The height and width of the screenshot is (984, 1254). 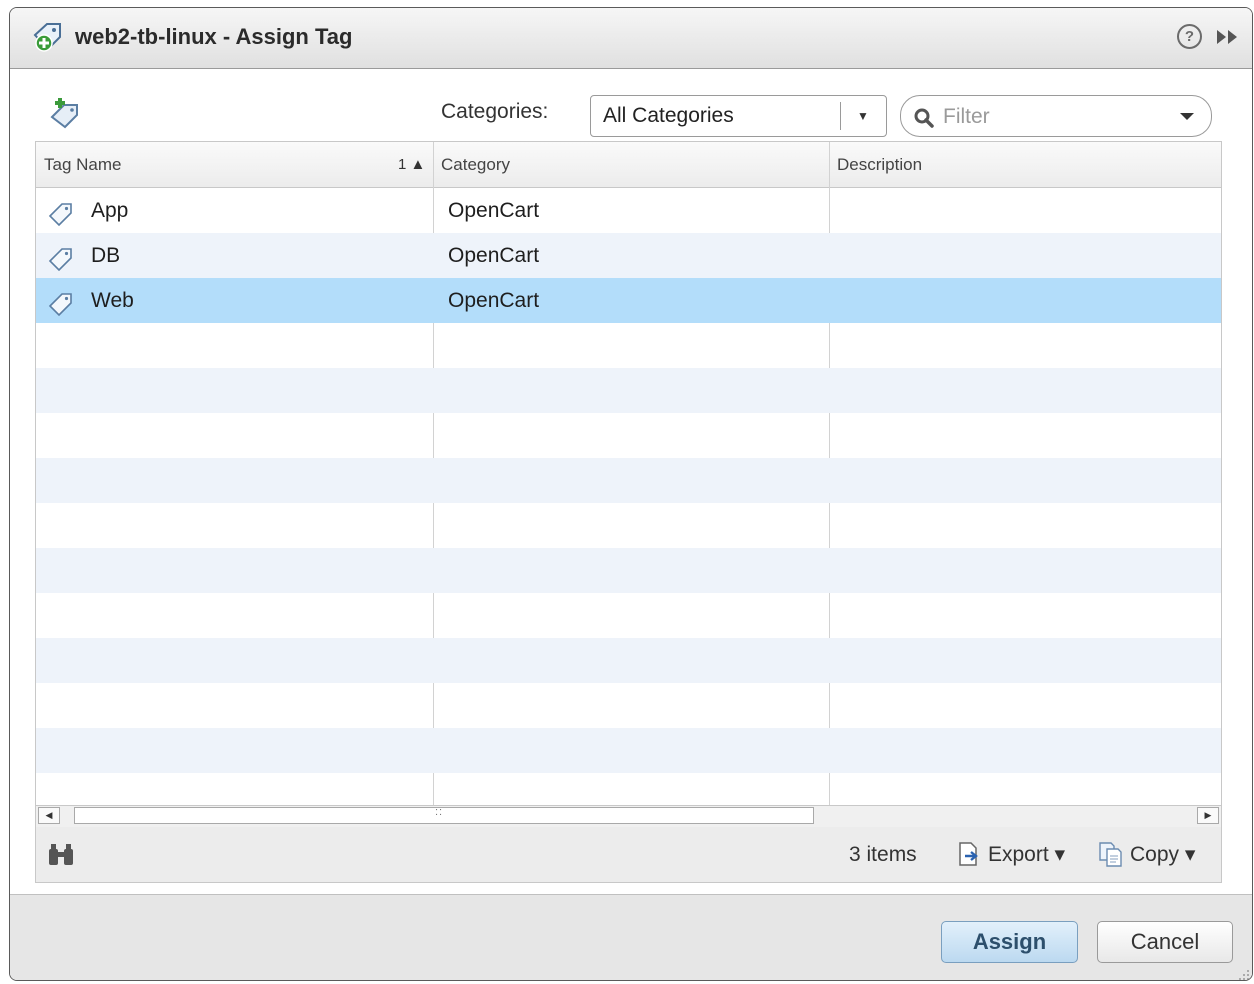 What do you see at coordinates (65, 112) in the screenshot?
I see `add-tag-icon` at bounding box center [65, 112].